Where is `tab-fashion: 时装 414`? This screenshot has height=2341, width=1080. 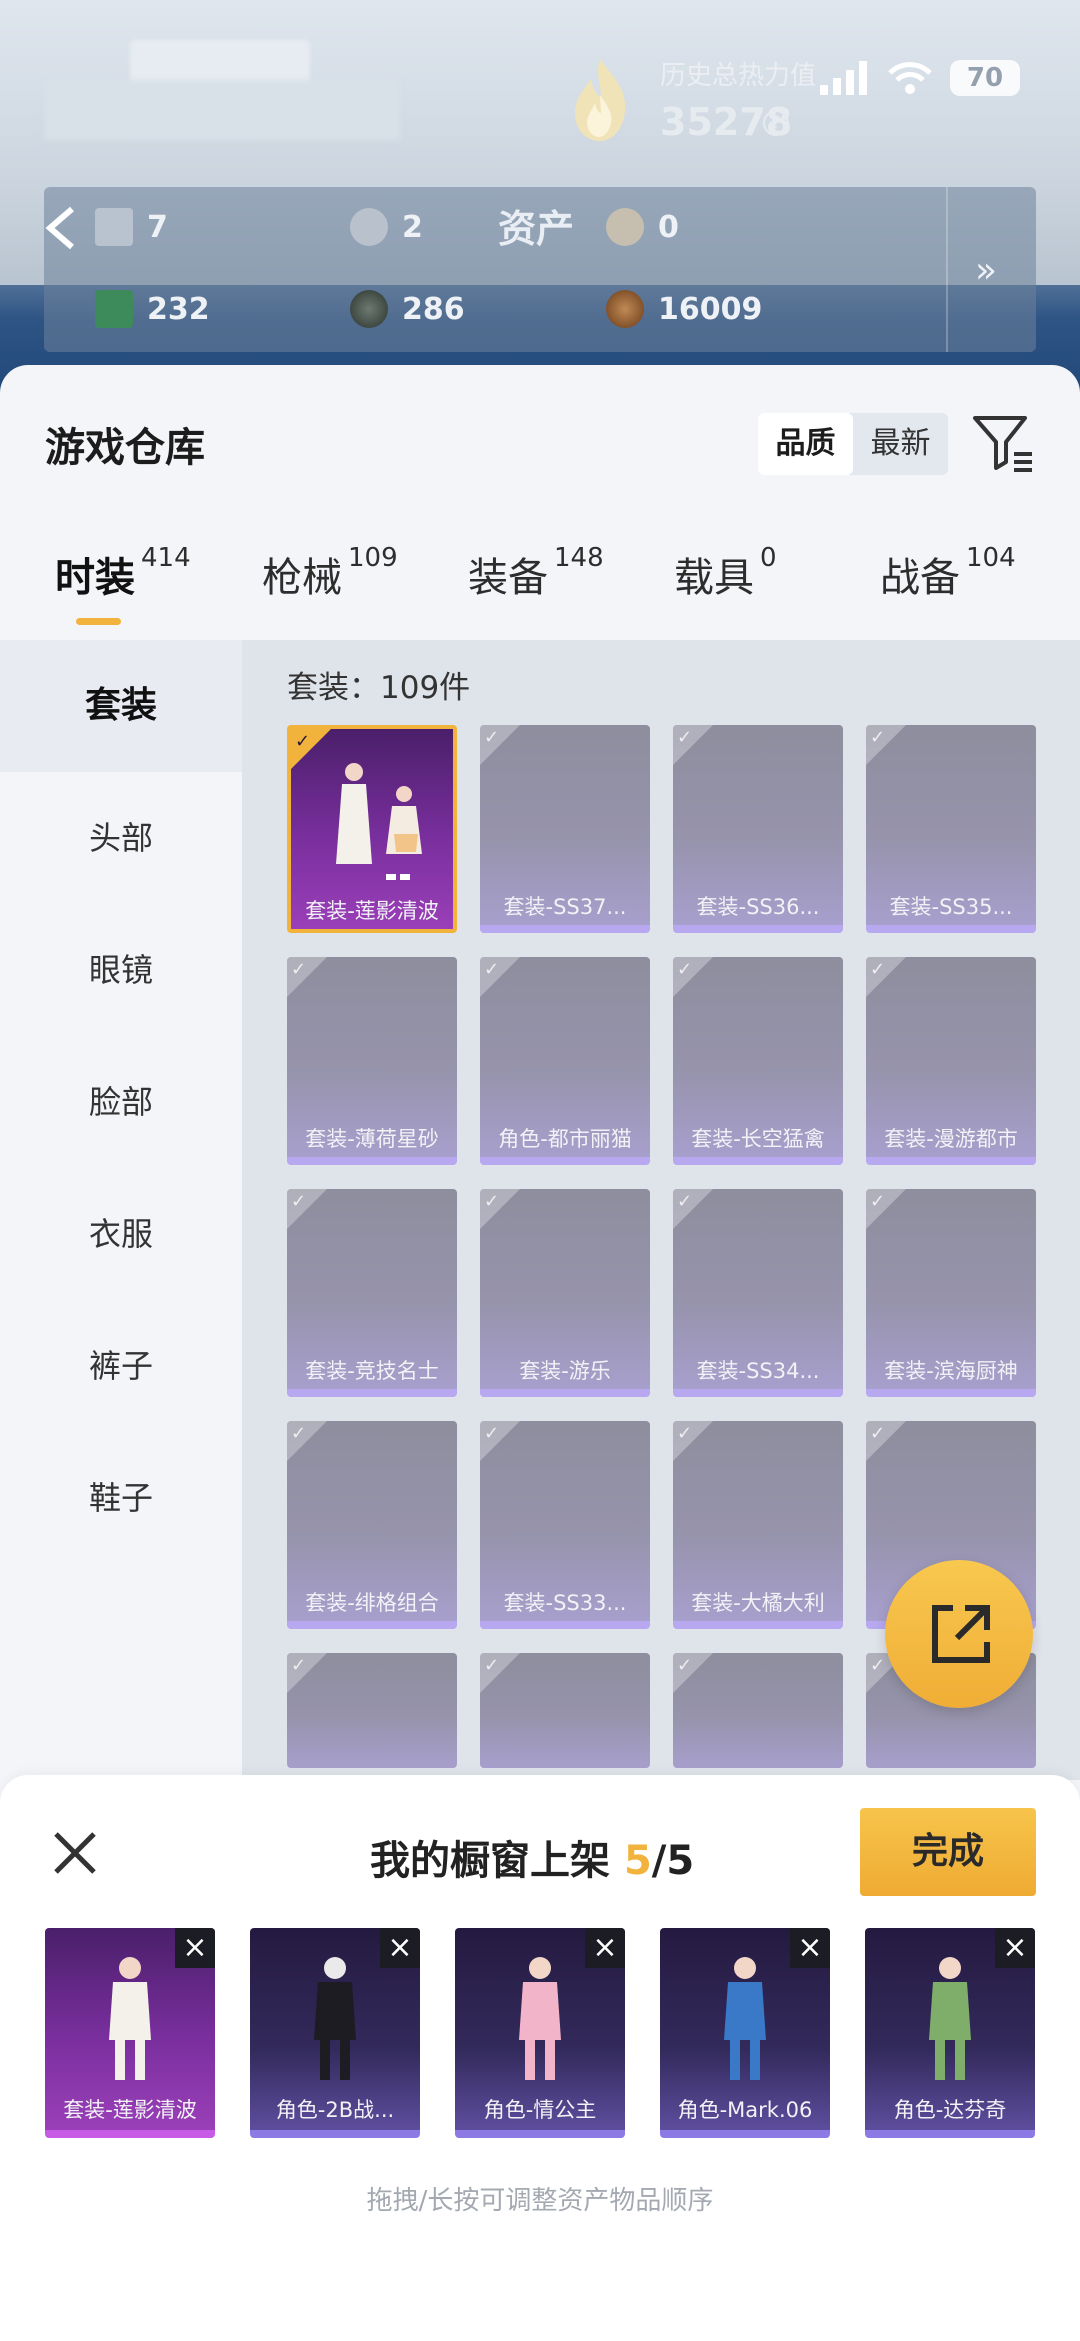 tab-fashion: 时装 414 is located at coordinates (123, 573).